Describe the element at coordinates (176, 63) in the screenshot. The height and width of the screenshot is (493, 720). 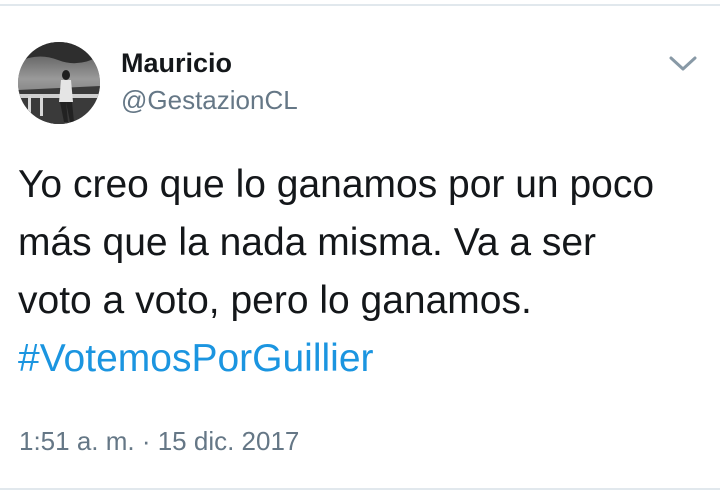
I see `display-name: Mauricio` at that location.